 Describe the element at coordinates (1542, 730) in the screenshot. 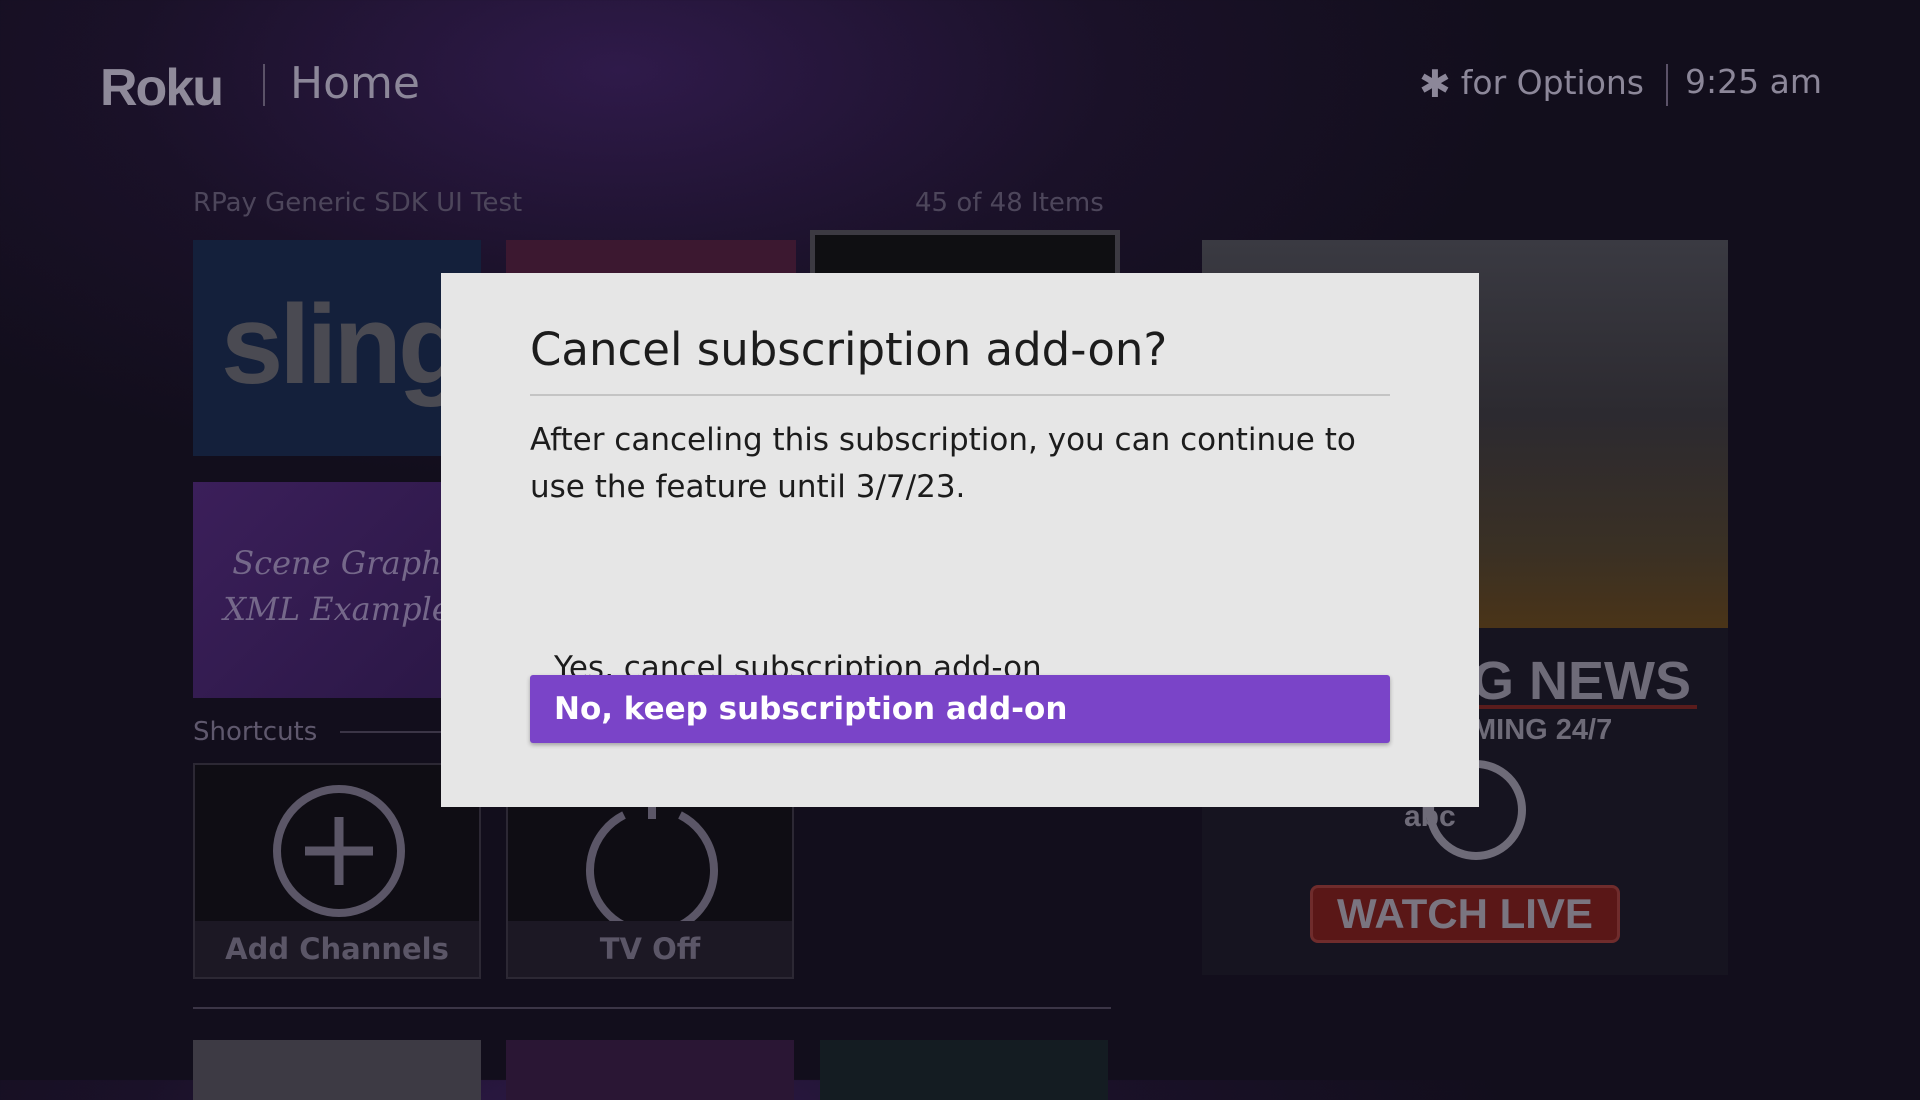

I see `promo-subline: MING 24/7` at that location.